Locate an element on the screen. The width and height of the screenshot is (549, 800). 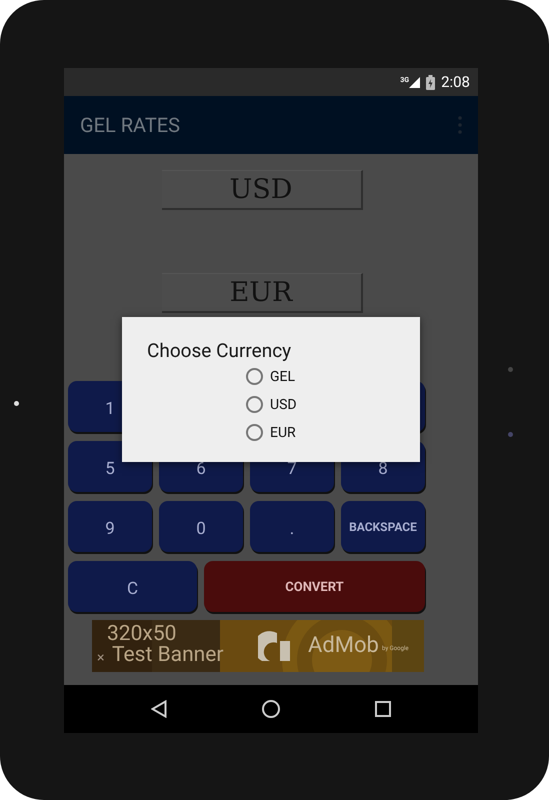
clear-button: C is located at coordinates (132, 586).